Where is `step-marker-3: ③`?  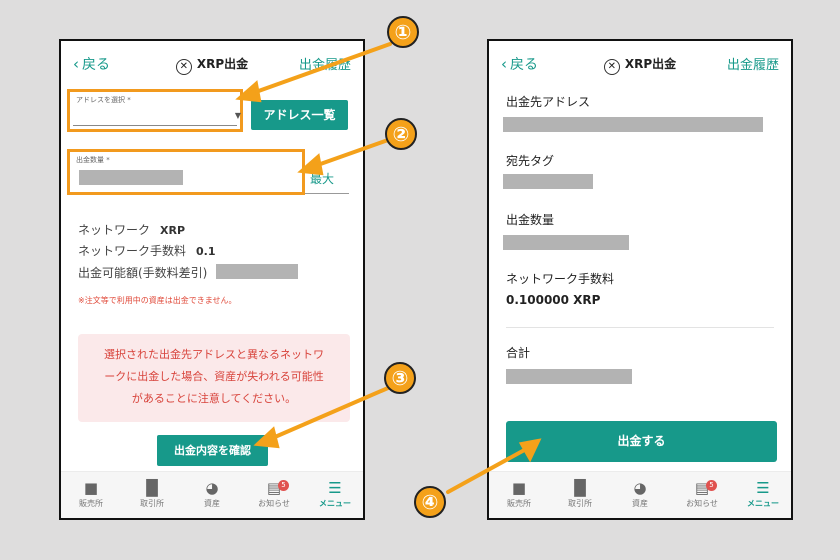 step-marker-3: ③ is located at coordinates (400, 378).